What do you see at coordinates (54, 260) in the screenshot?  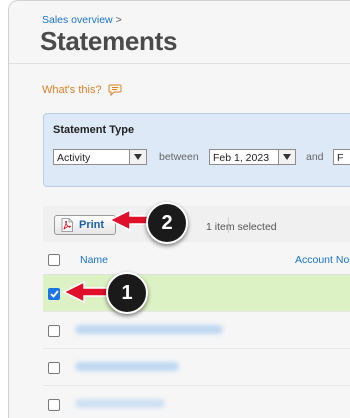 I see `select-all-checkbox` at bounding box center [54, 260].